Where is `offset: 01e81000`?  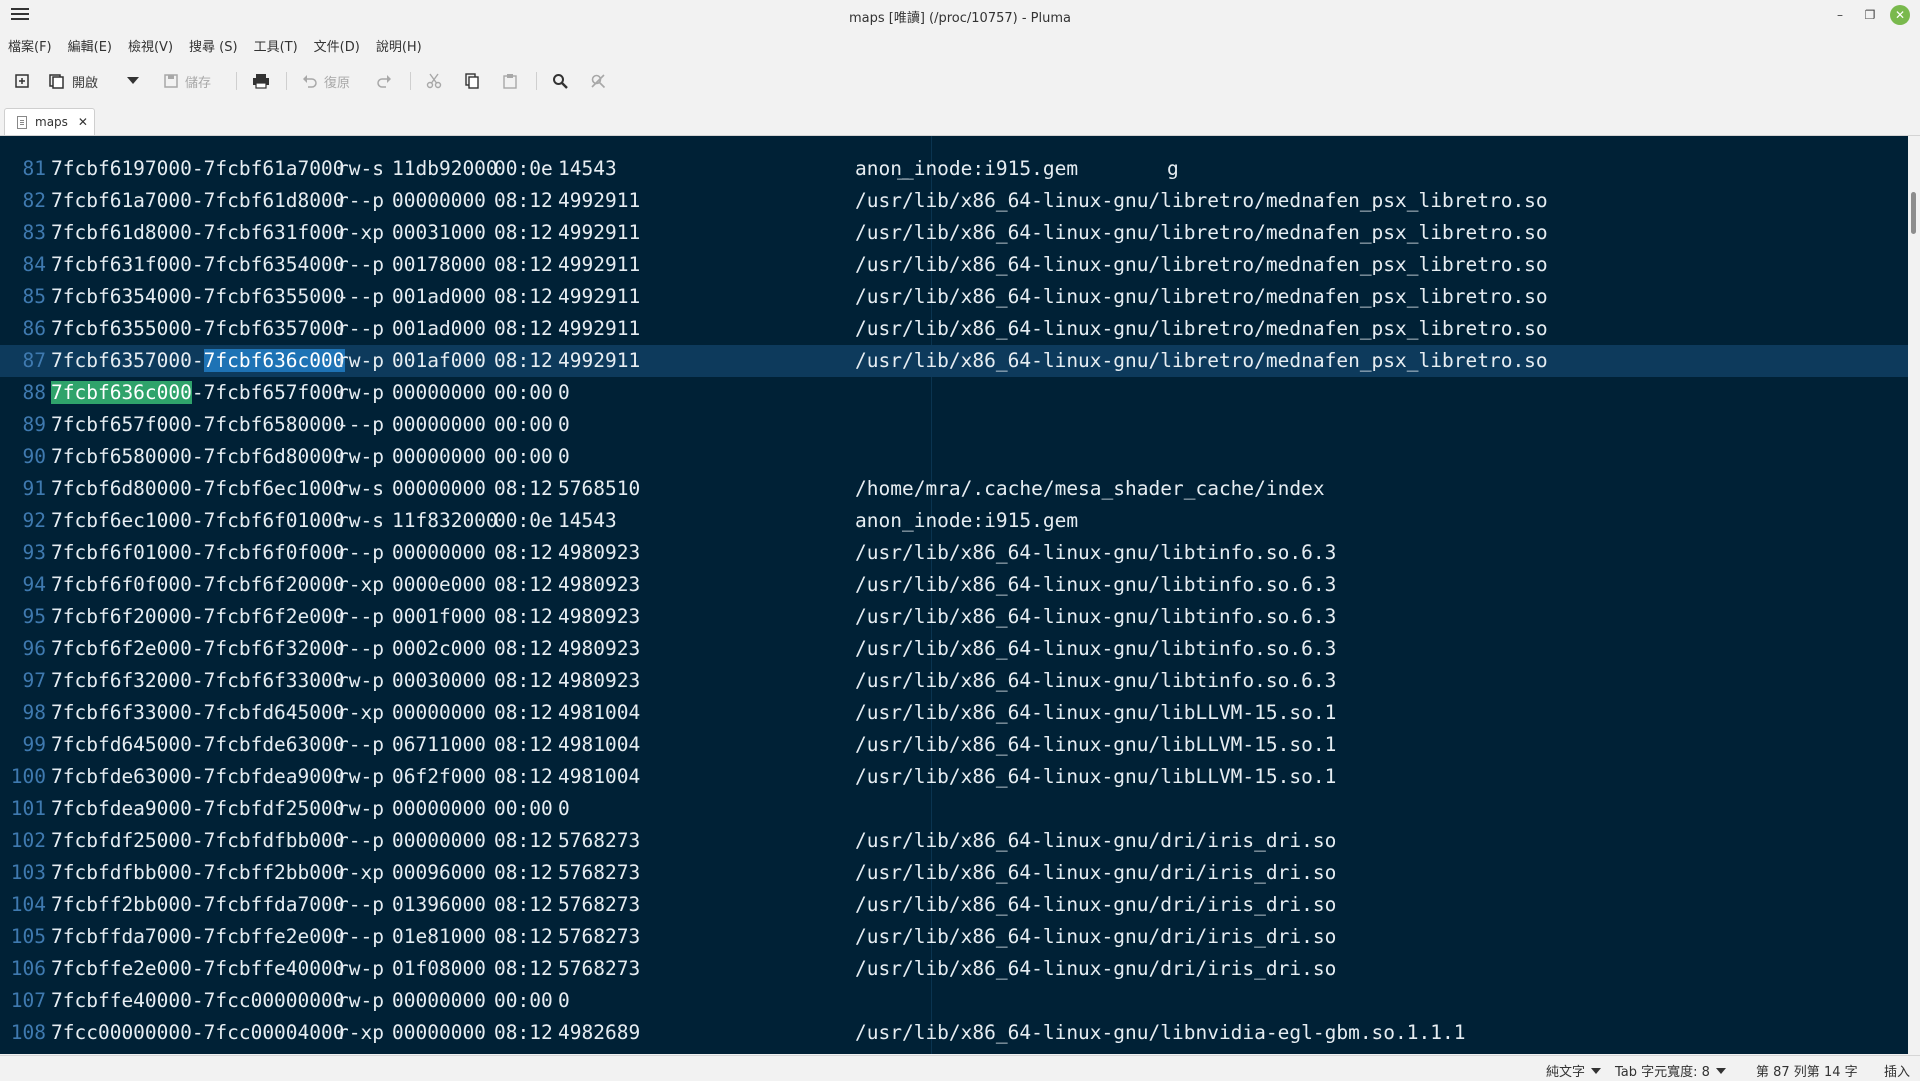
offset: 01e81000 is located at coordinates (439, 936).